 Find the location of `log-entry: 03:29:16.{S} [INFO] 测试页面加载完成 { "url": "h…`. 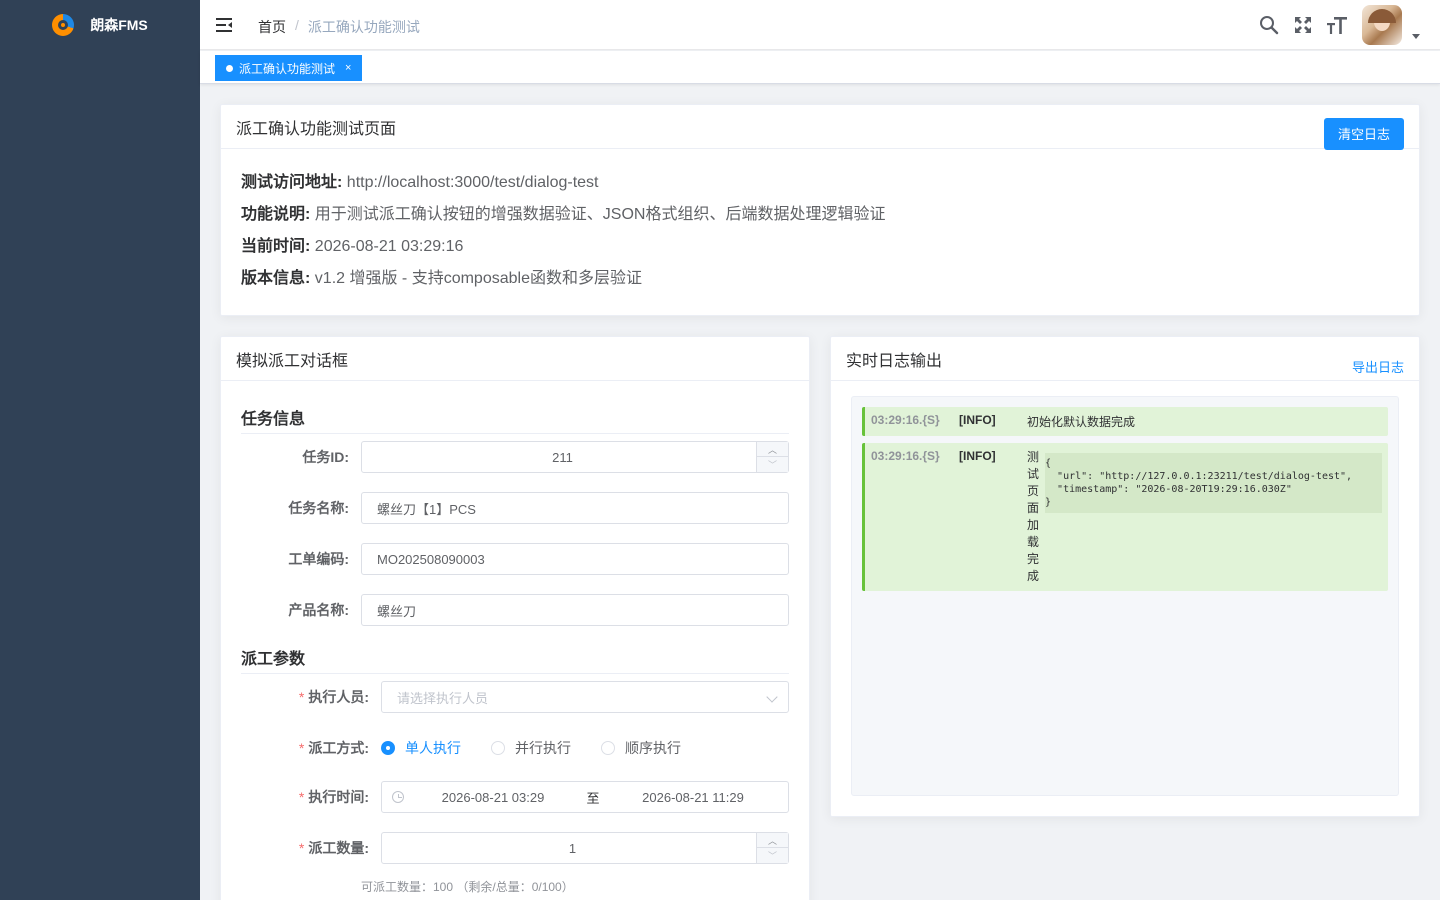

log-entry: 03:29:16.{S} [INFO] 测试页面加载完成 { "url": "h… is located at coordinates (1125, 517).